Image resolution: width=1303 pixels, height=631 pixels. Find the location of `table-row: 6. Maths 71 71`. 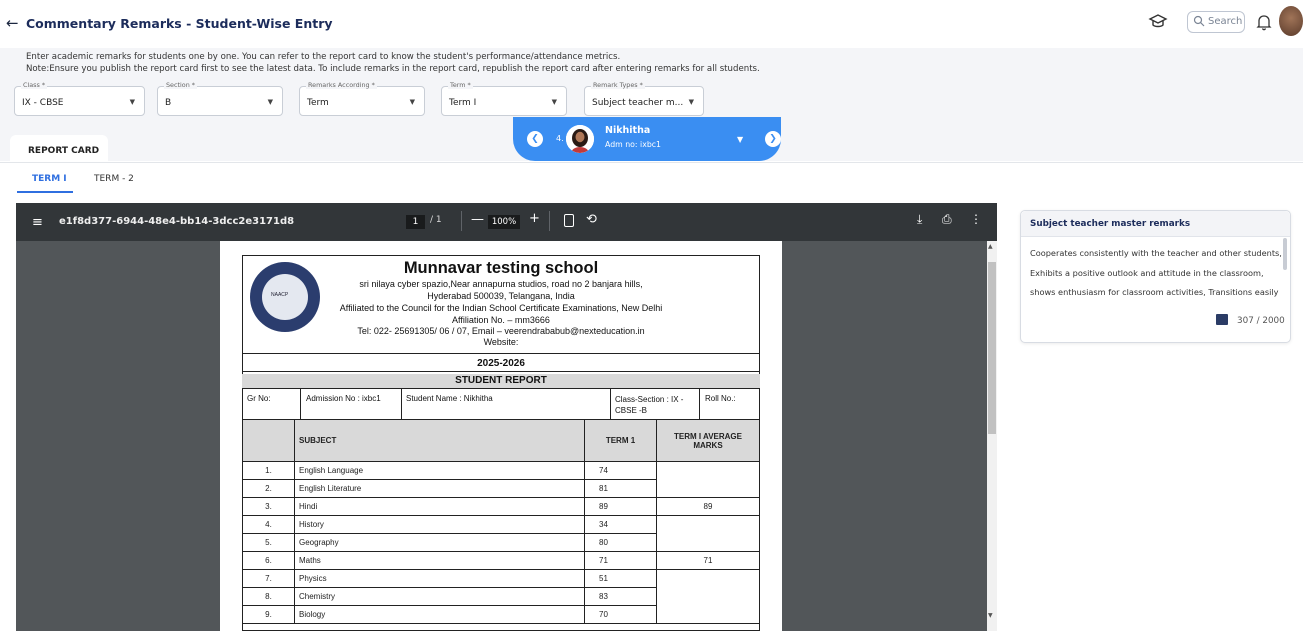

table-row: 6. Maths 71 71 is located at coordinates (501, 560).